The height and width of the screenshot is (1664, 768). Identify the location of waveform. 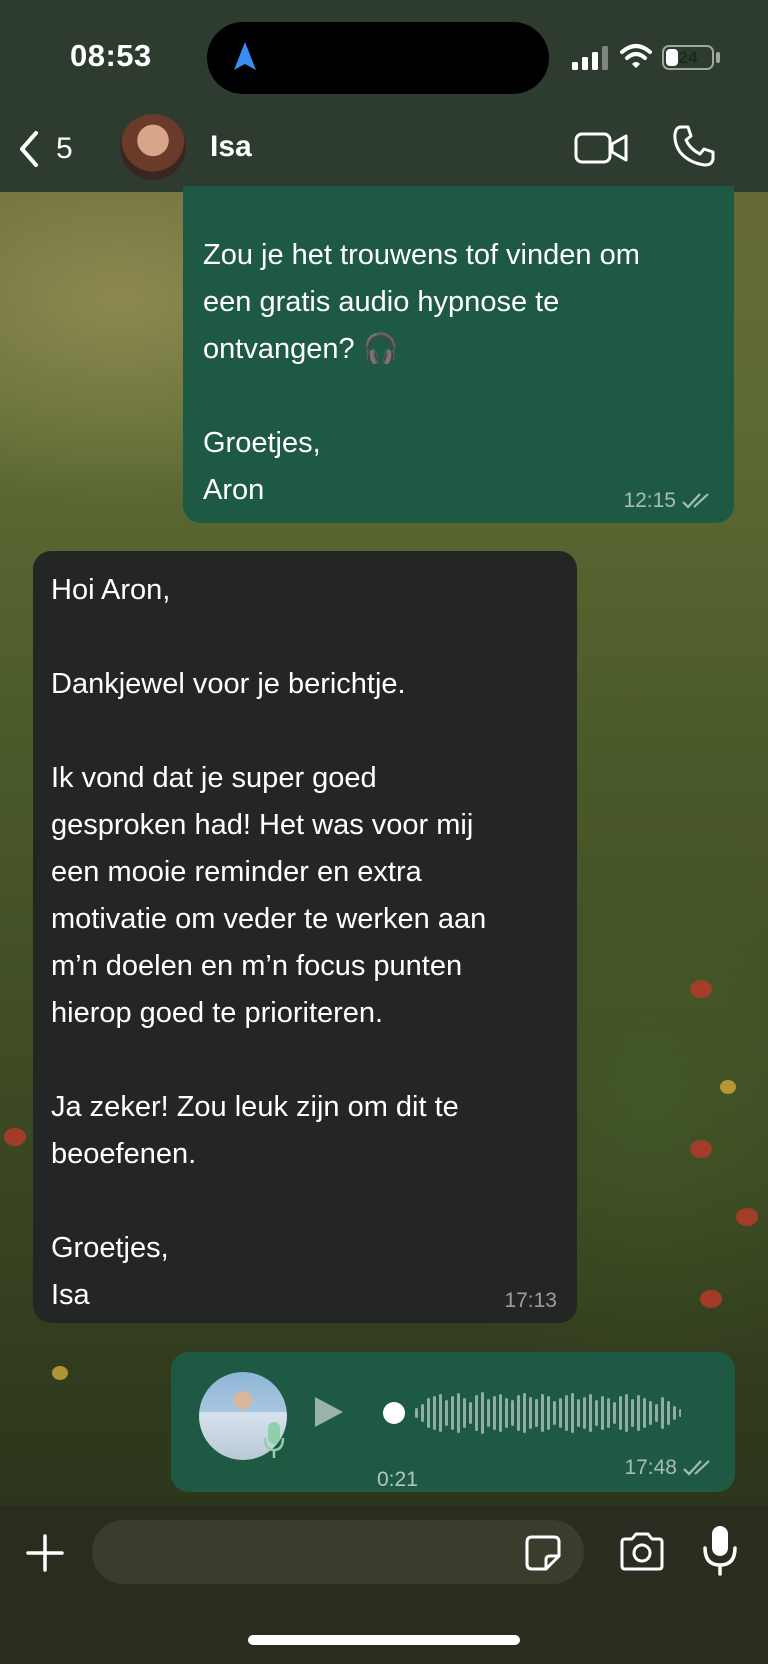
(546, 1413).